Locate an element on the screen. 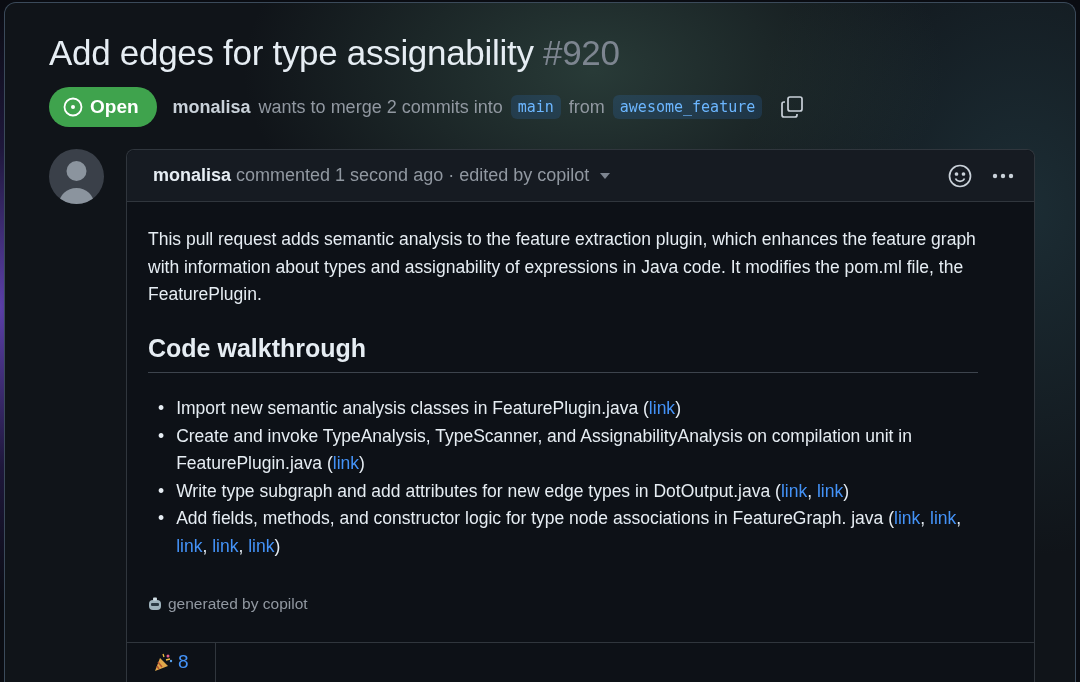 Image resolution: width=1080 pixels, height=682 pixels. status-badge: Open is located at coordinates (103, 107).